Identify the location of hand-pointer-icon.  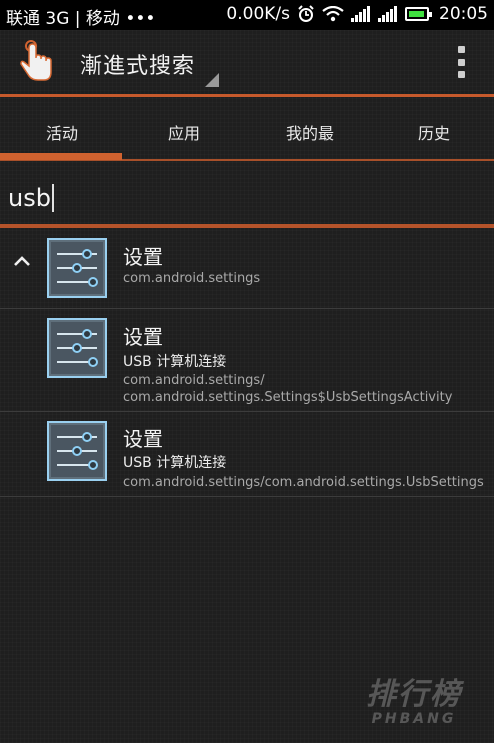
(37, 62).